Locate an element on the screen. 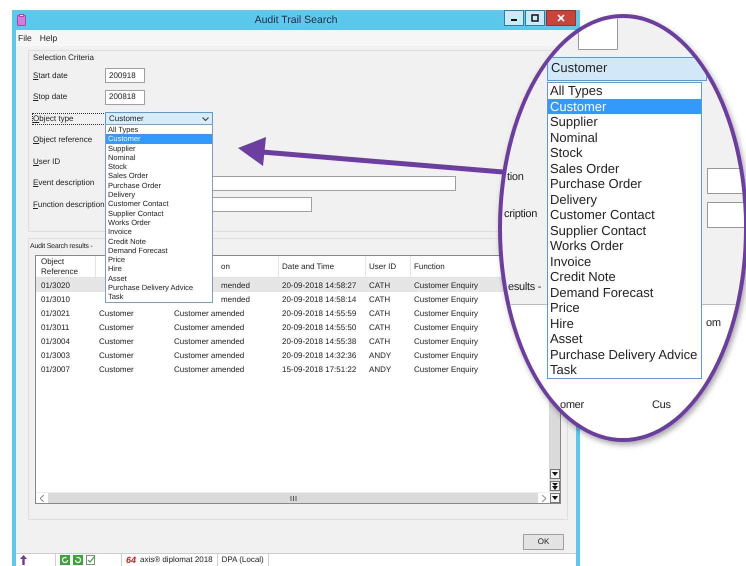 The height and width of the screenshot is (566, 746). text-fragment: omer is located at coordinates (572, 405).